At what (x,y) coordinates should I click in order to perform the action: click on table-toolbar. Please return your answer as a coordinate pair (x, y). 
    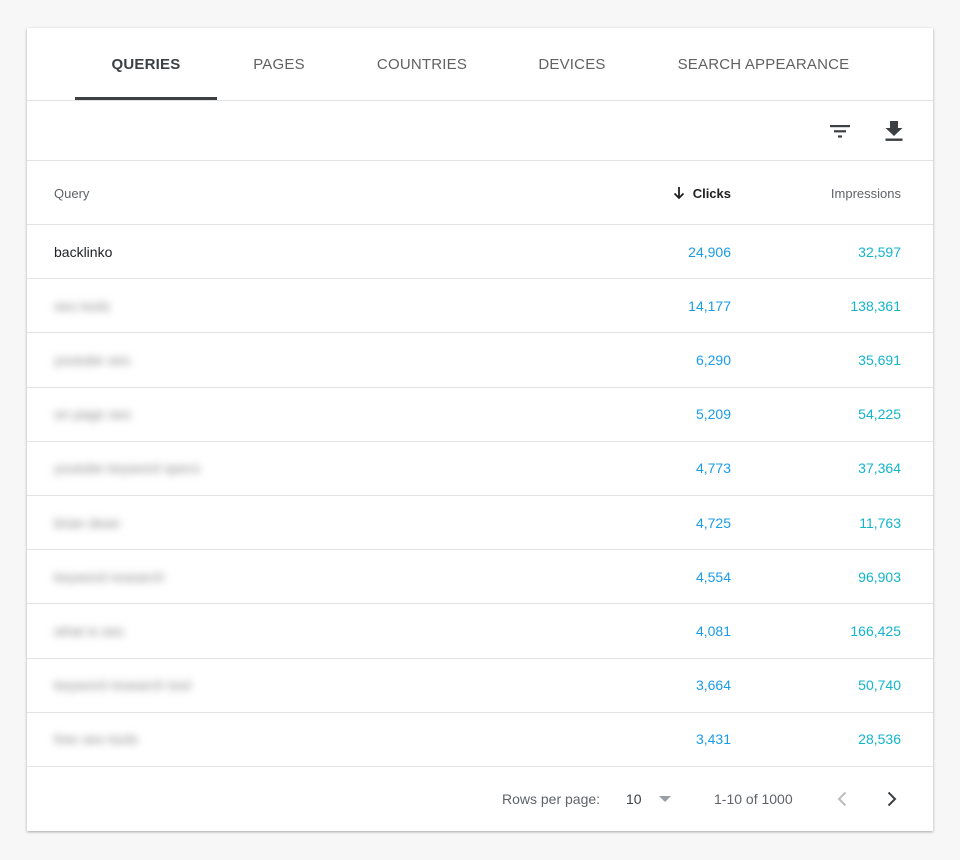
    Looking at the image, I should click on (480, 131).